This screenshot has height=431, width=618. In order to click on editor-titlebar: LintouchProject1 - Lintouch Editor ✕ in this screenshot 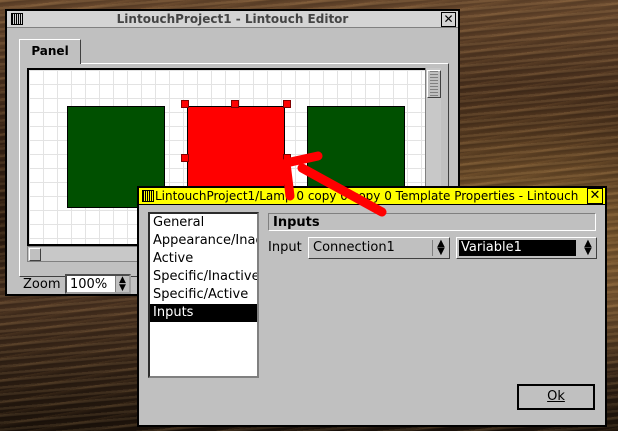, I will do `click(232, 19)`.